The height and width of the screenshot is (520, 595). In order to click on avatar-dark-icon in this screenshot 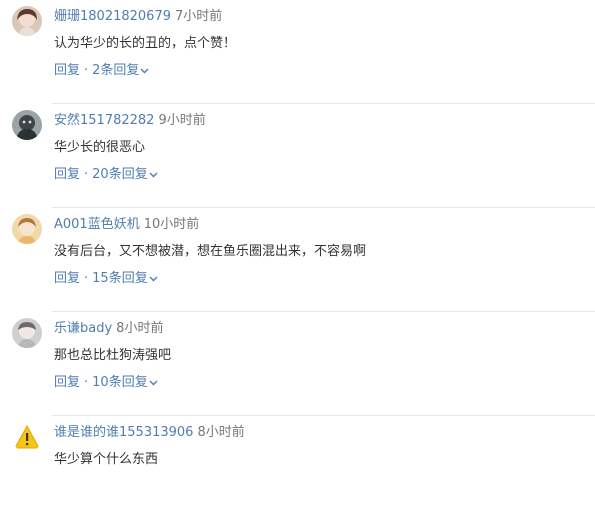, I will do `click(27, 125)`.